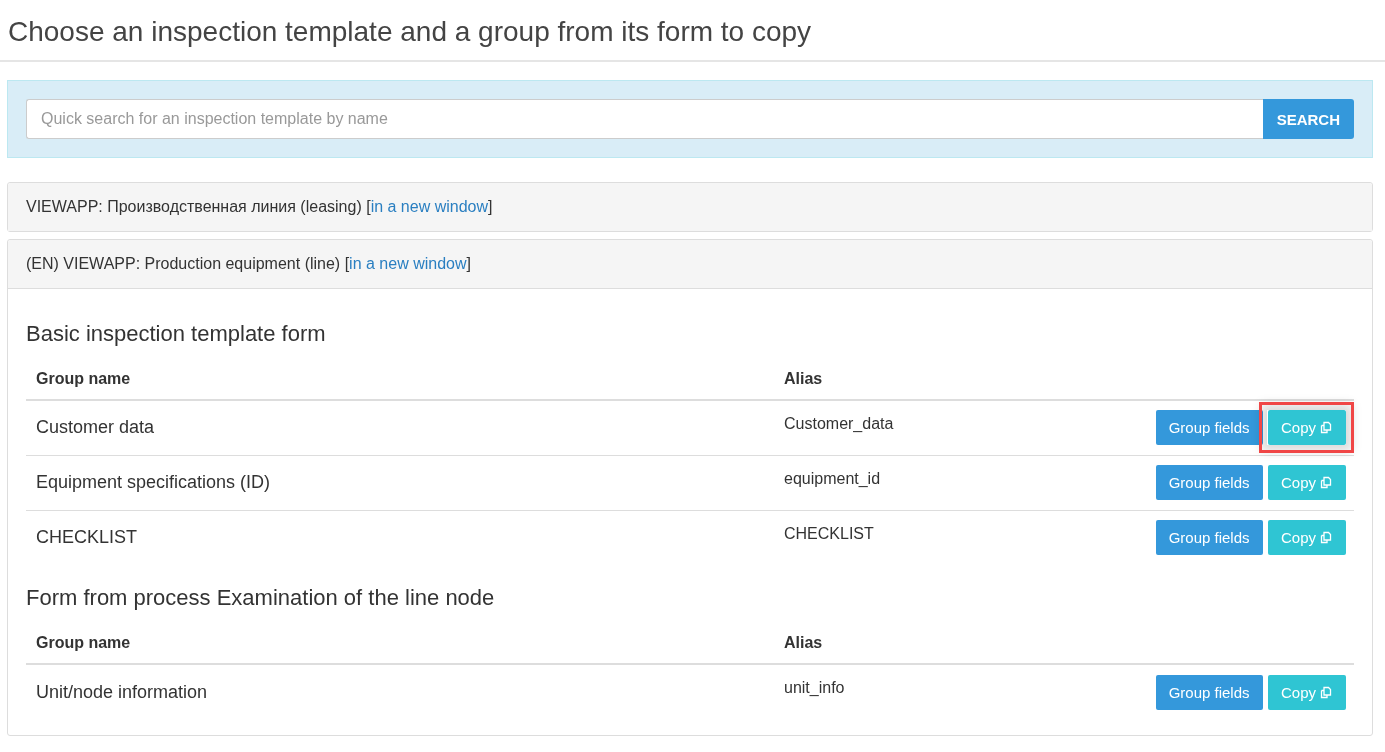  I want to click on alias-cell: CHECKLIST, so click(944, 537).